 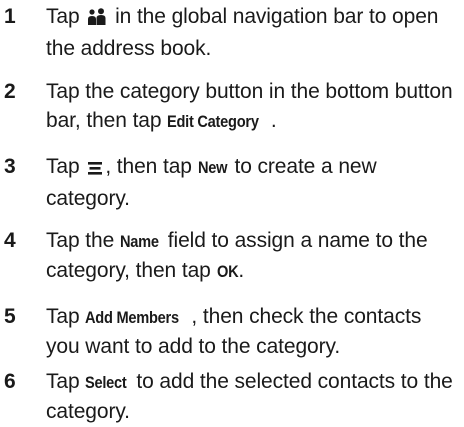 What do you see at coordinates (95, 169) in the screenshot?
I see `menu-icon` at bounding box center [95, 169].